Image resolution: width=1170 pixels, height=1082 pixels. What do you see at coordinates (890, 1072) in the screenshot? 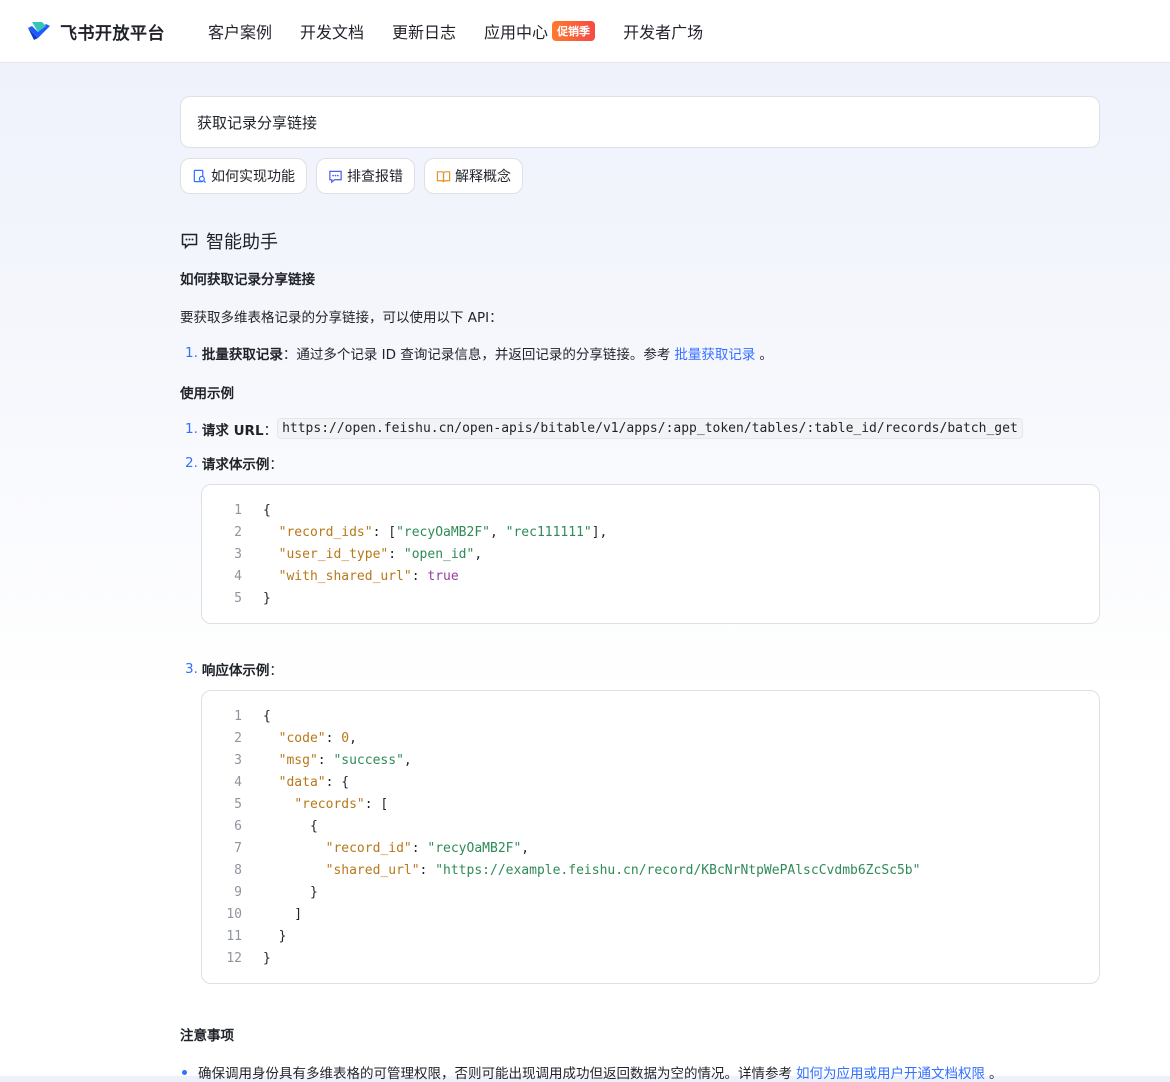
I see `doc-permission-link: 如何为应用或用户开通文档权限` at bounding box center [890, 1072].